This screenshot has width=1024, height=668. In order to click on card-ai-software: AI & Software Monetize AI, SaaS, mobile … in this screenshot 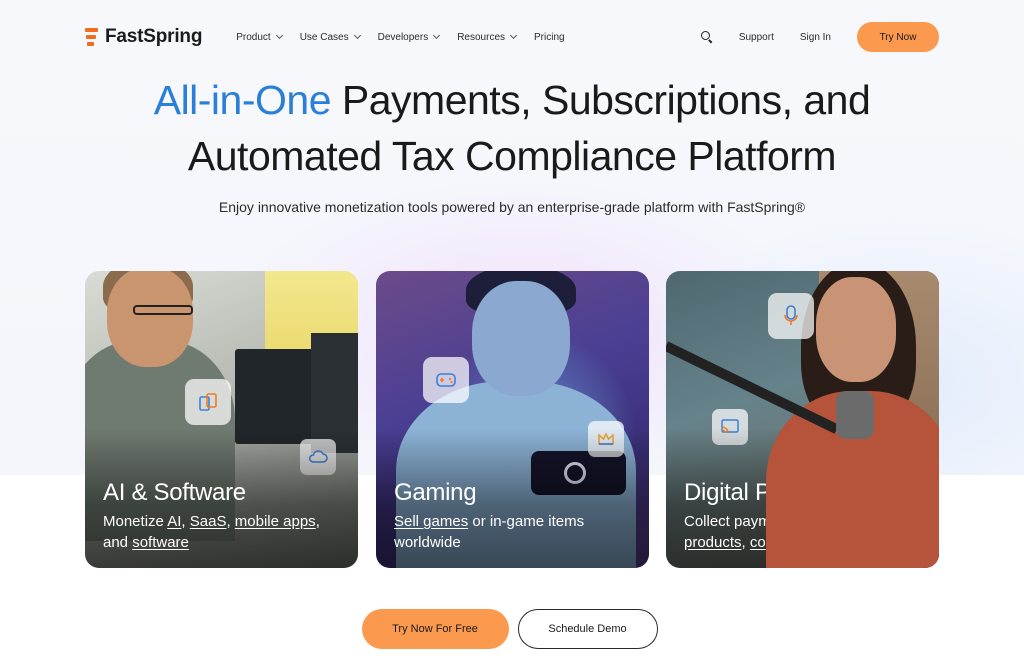, I will do `click(221, 419)`.